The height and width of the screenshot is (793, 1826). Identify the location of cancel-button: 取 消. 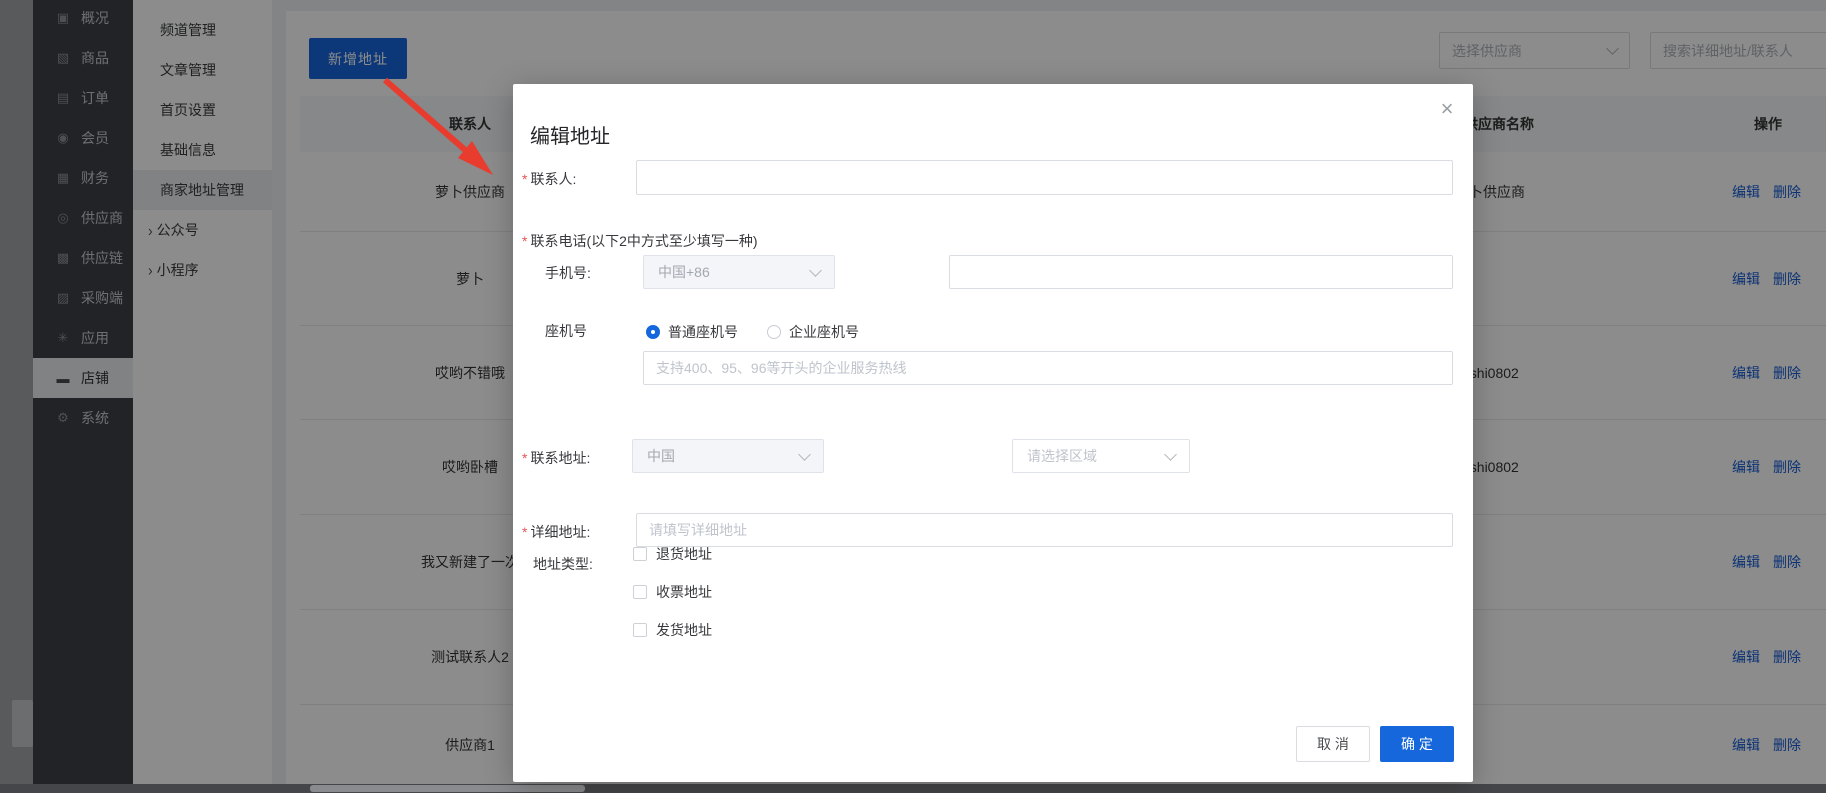
(1333, 744).